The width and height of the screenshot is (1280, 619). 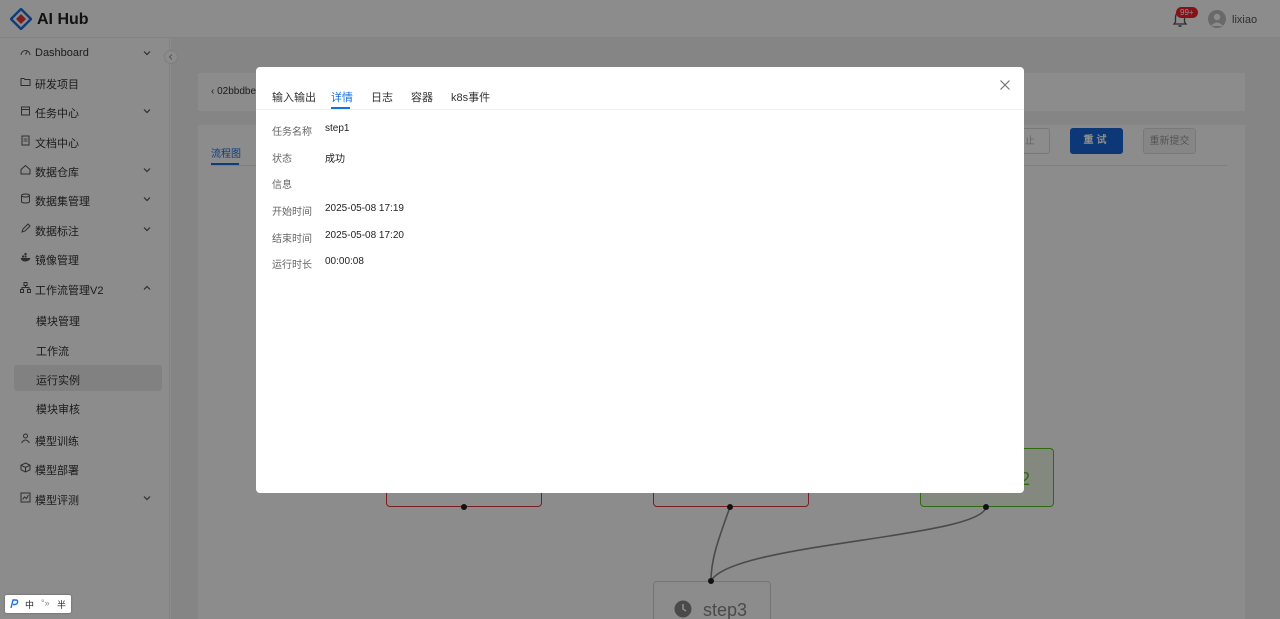 I want to click on detail-label-task-name: 任务名称, so click(x=292, y=132).